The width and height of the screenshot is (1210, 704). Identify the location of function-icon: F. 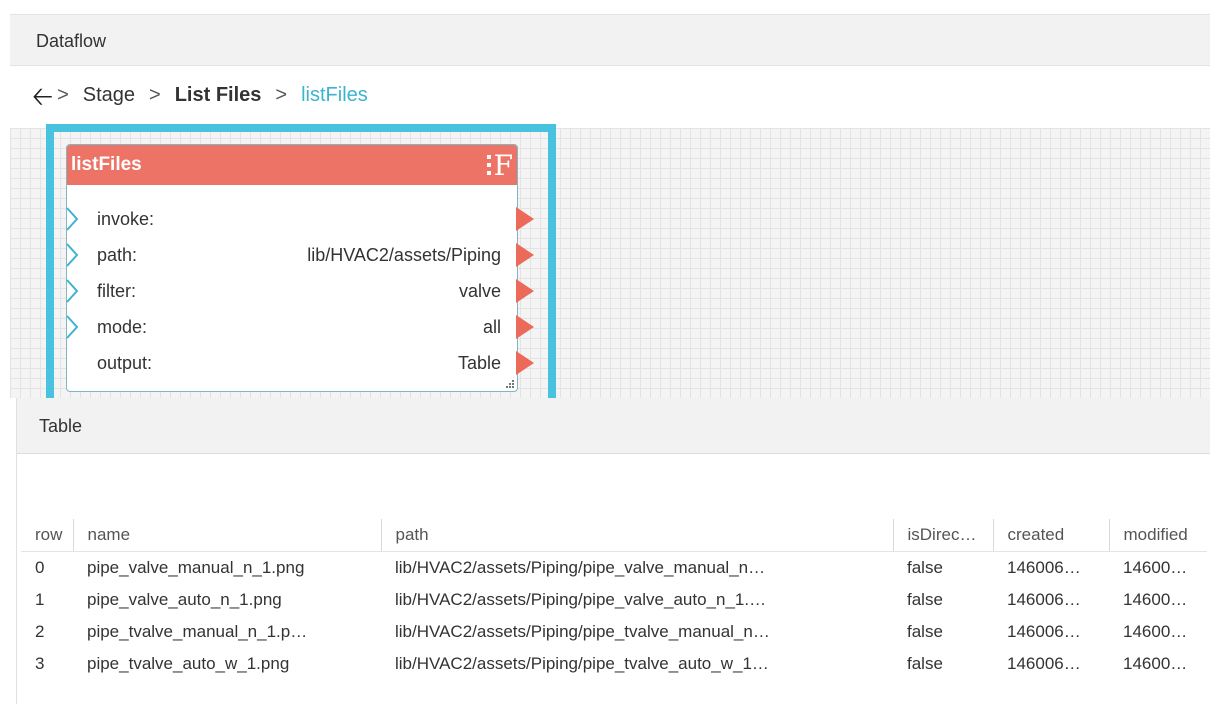
(496, 165).